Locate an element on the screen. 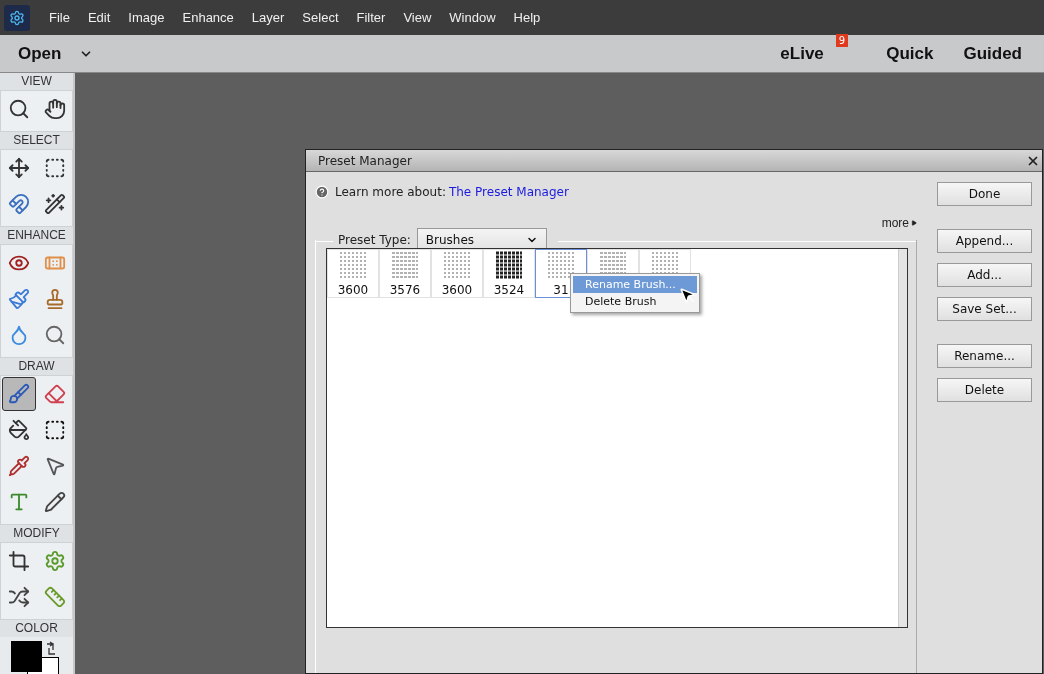 Image resolution: width=1044 pixels, height=674 pixels. preset-type-label: Preset Type: is located at coordinates (374, 240).